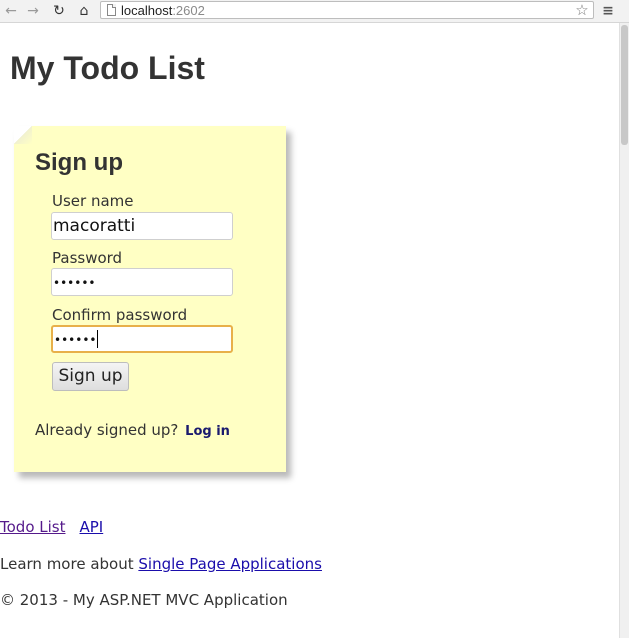 This screenshot has height=638, width=629. What do you see at coordinates (120, 315) in the screenshot?
I see `confirm-password-label: Confirm password` at bounding box center [120, 315].